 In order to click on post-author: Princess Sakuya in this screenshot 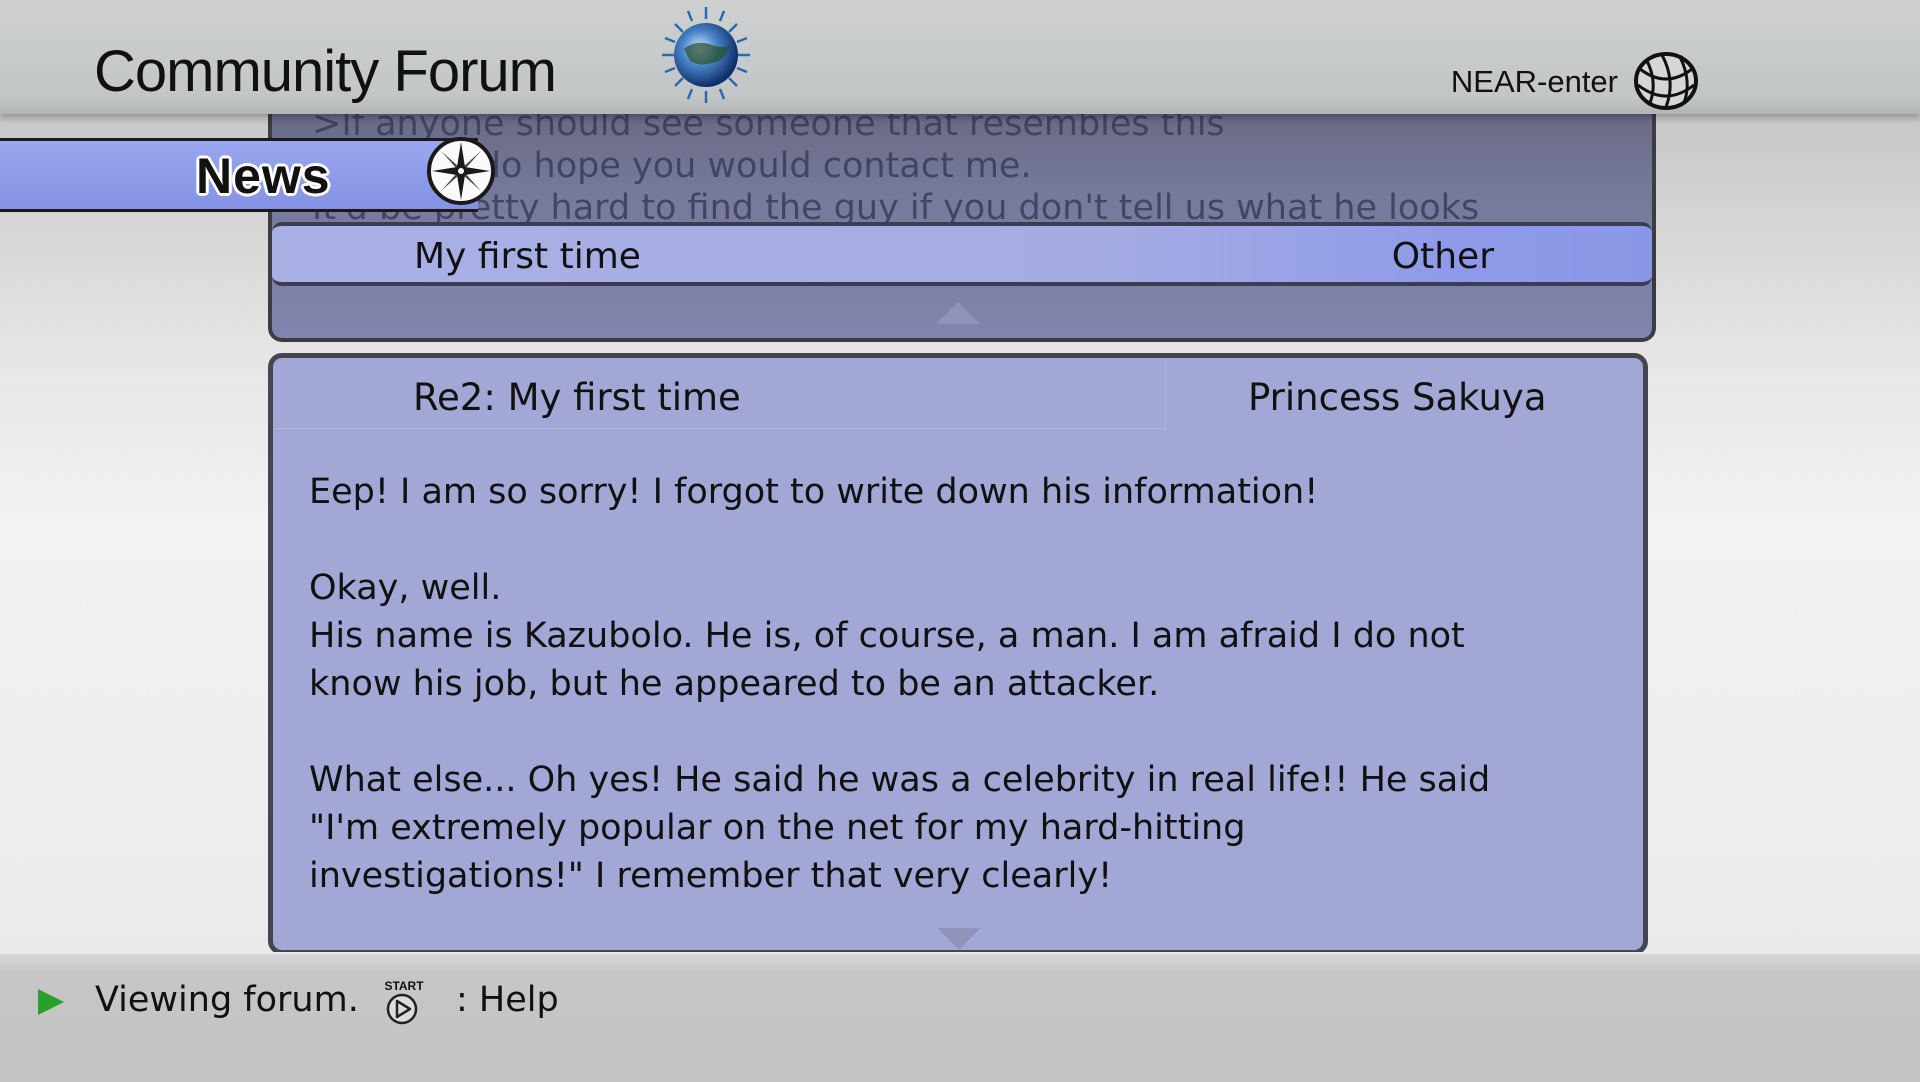, I will do `click(1397, 397)`.